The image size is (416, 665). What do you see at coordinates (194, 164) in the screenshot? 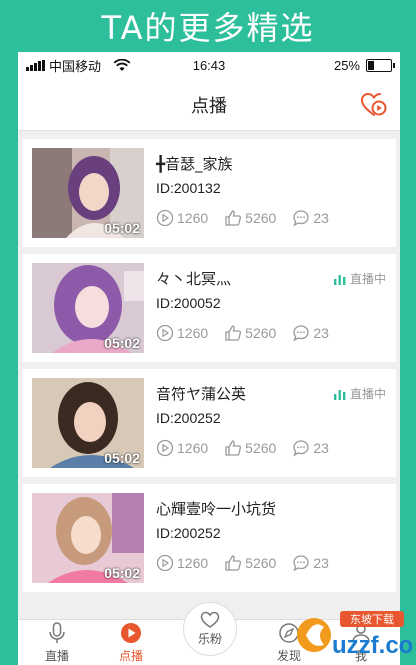
I see `video-title: ╋音瑟_家族` at bounding box center [194, 164].